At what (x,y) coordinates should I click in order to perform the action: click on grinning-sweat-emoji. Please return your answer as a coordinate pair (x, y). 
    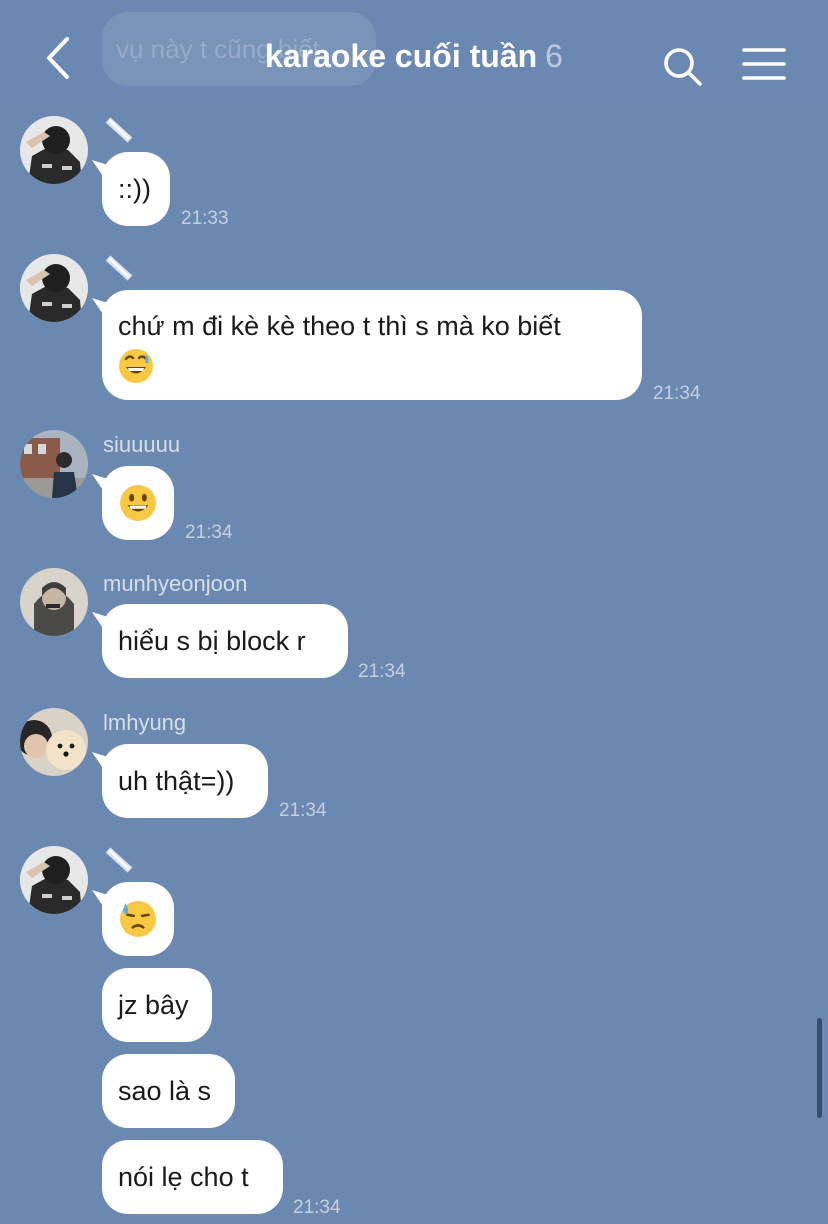
    Looking at the image, I should click on (136, 366).